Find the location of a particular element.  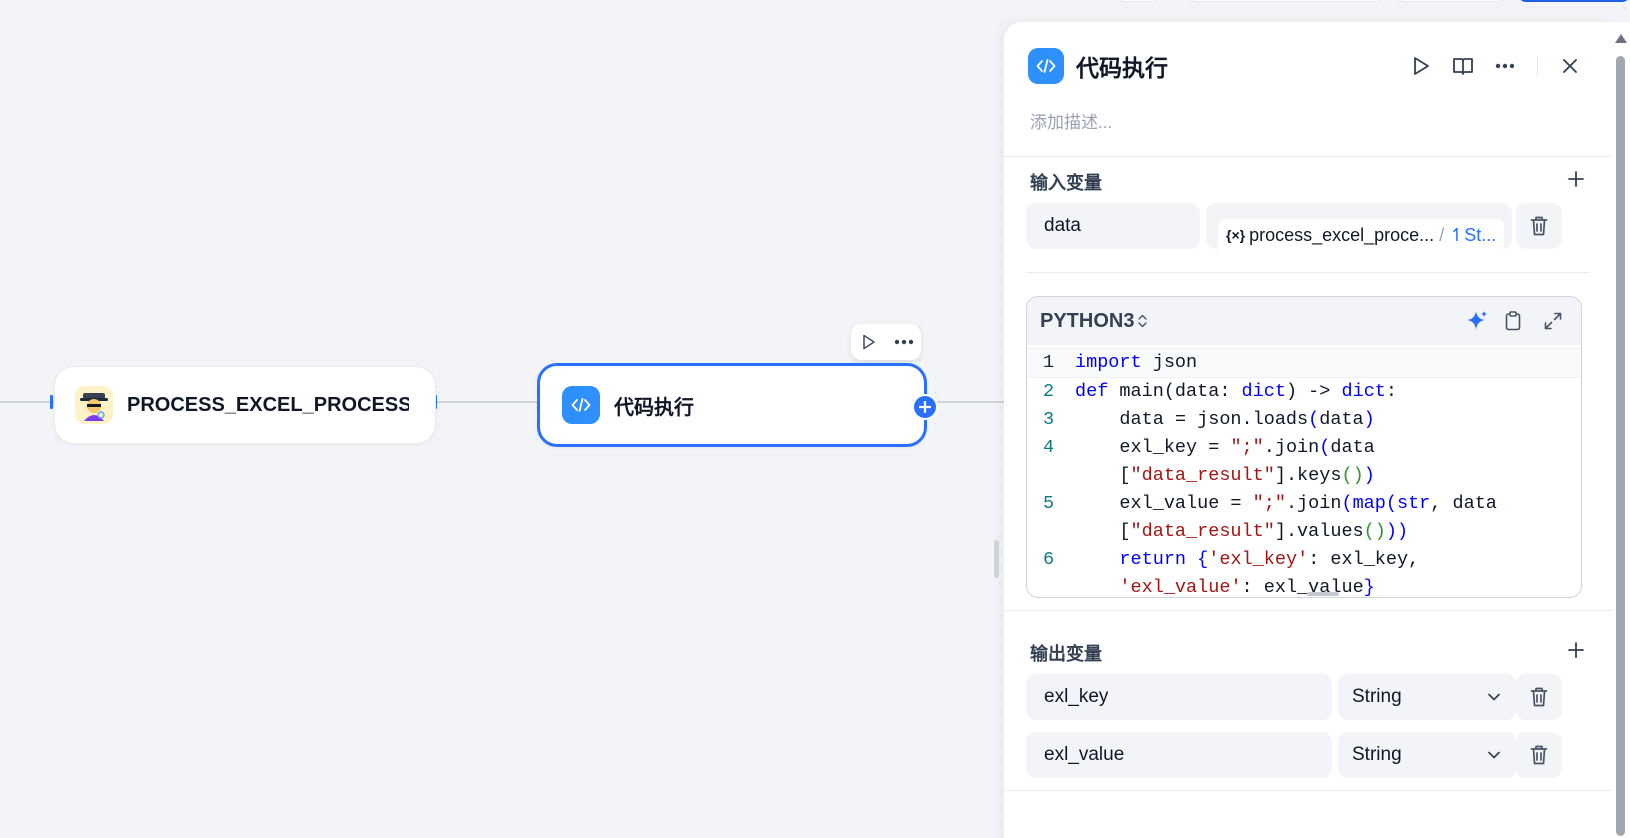

output-variable-name: exl_key is located at coordinates (1179, 697).